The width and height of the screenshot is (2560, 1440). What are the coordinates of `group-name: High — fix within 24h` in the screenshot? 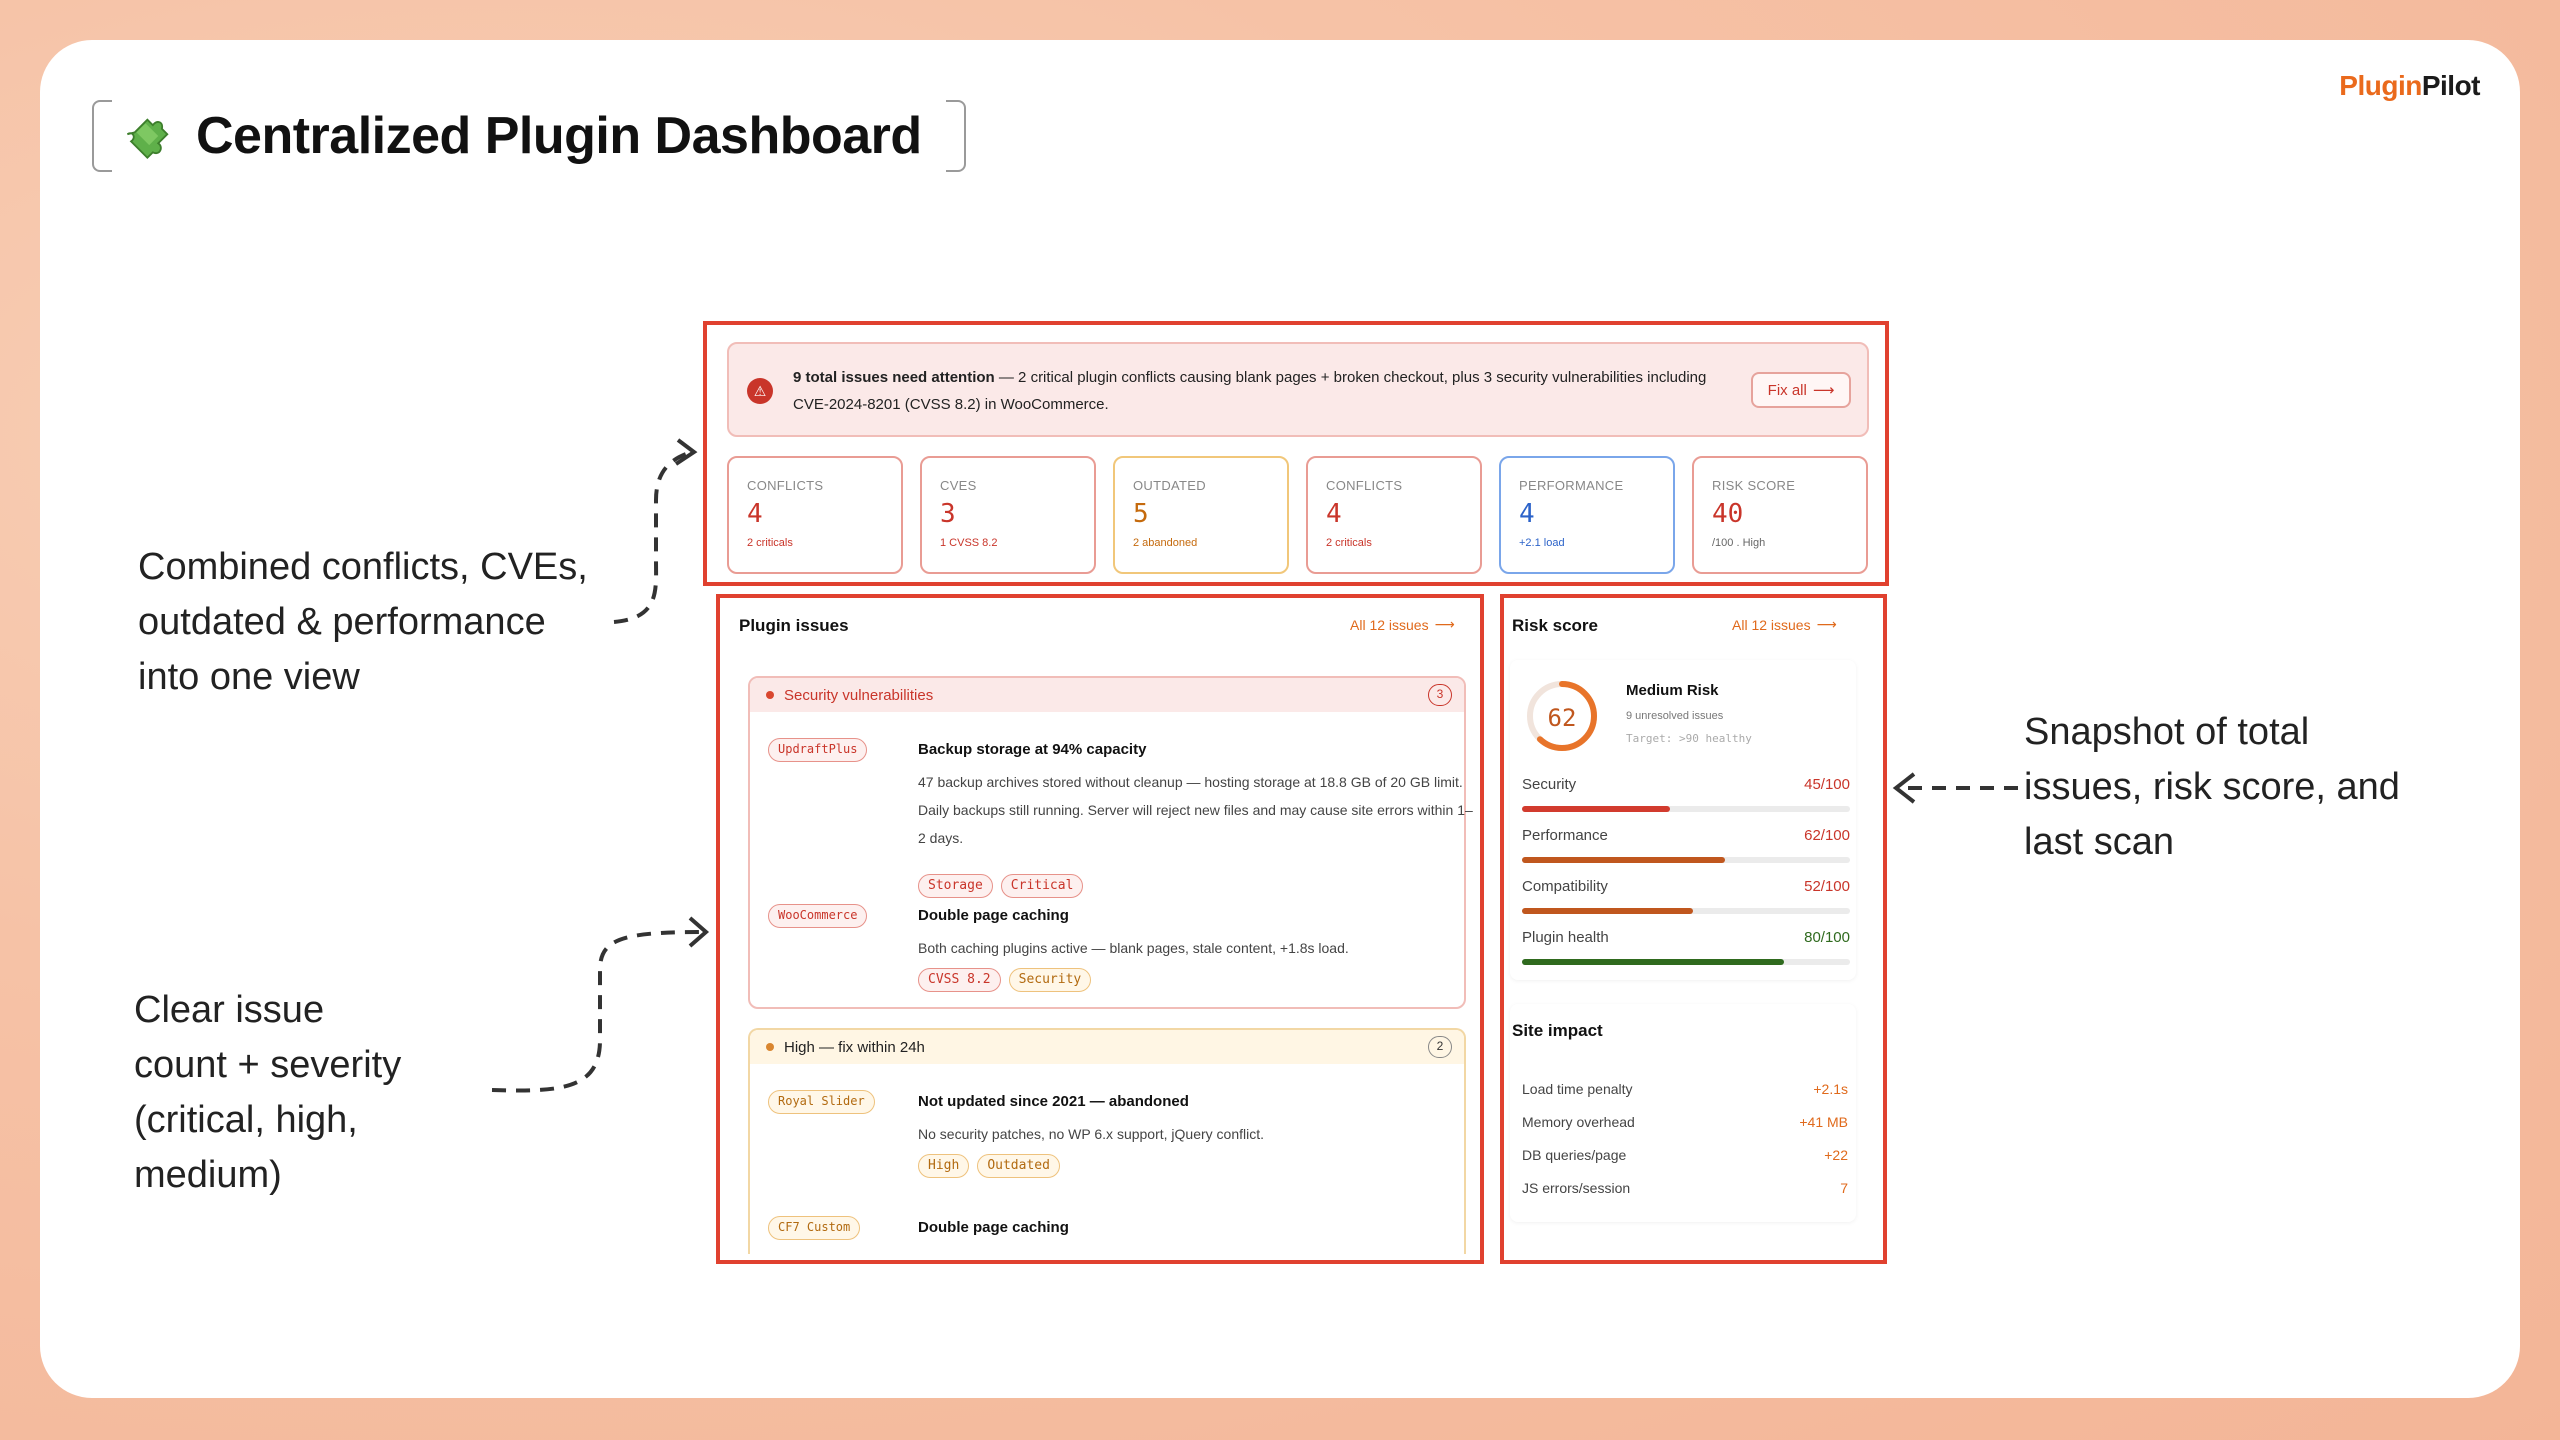 It's located at (854, 1047).